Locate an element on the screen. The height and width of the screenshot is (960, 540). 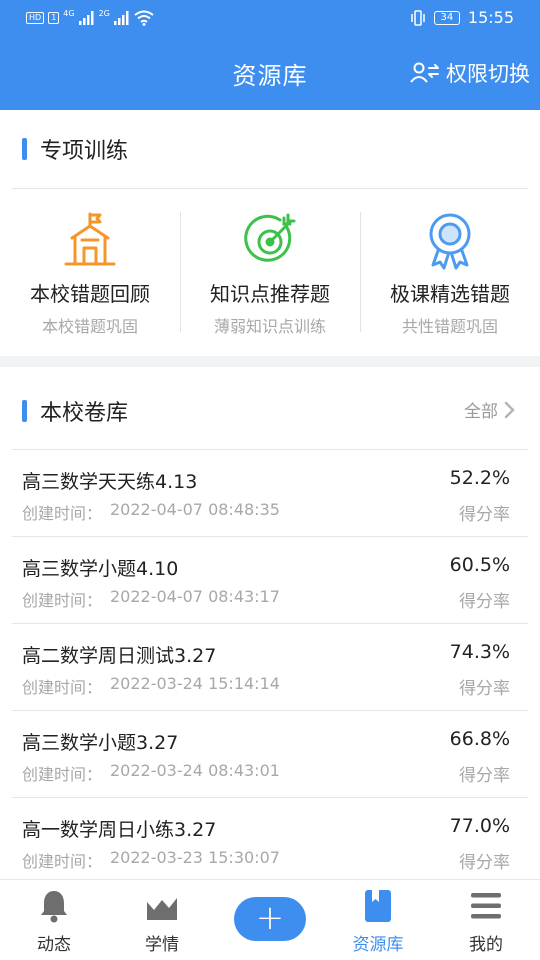
feature-subtitle: 共性错题巩固 is located at coordinates (449, 326).